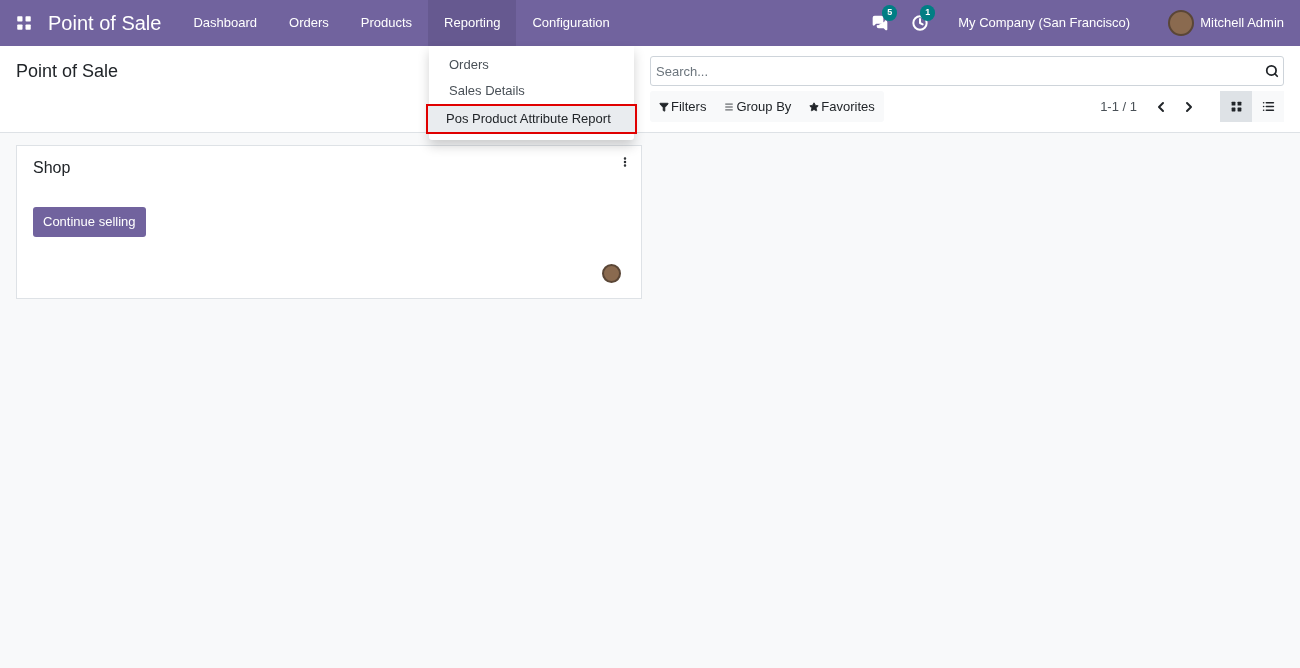 This screenshot has width=1300, height=668. I want to click on continue-selling-button: Continue selling, so click(89, 222).